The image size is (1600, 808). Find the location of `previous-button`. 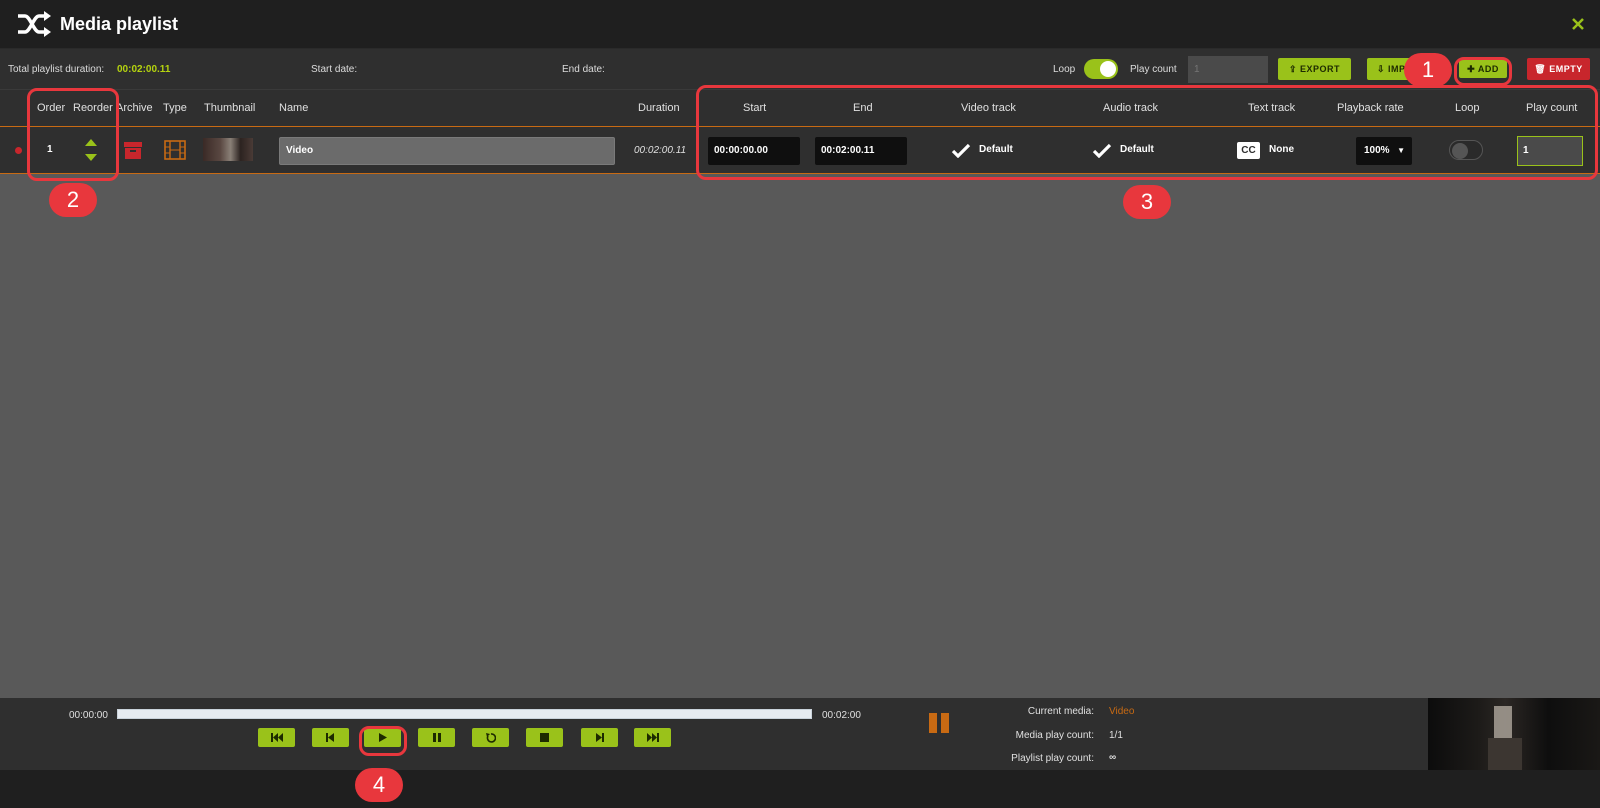

previous-button is located at coordinates (330, 737).